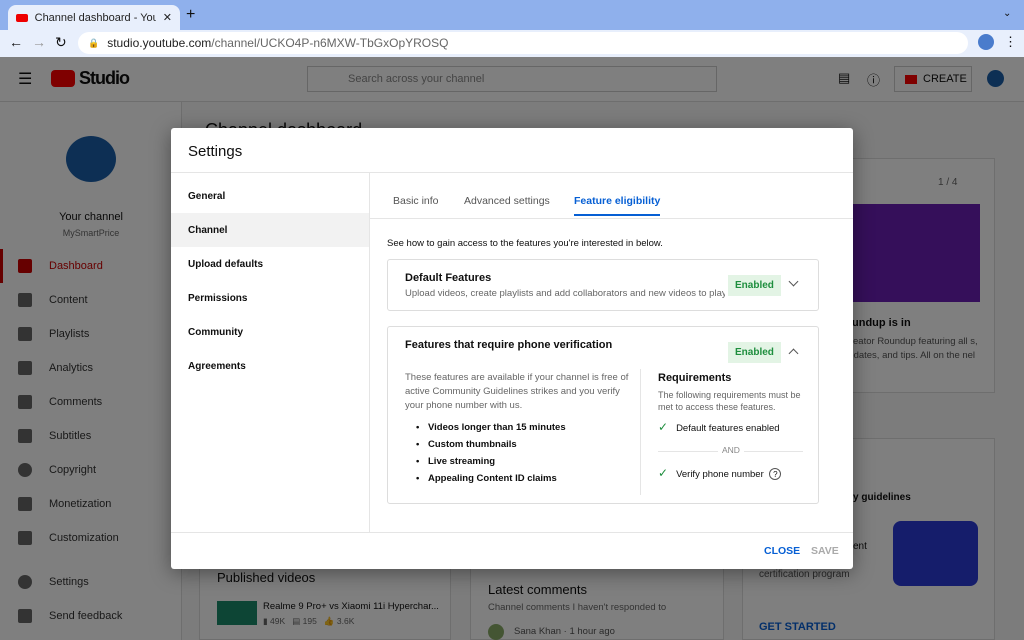 Image resolution: width=1024 pixels, height=640 pixels. I want to click on chevron-down-icon, so click(793, 281).